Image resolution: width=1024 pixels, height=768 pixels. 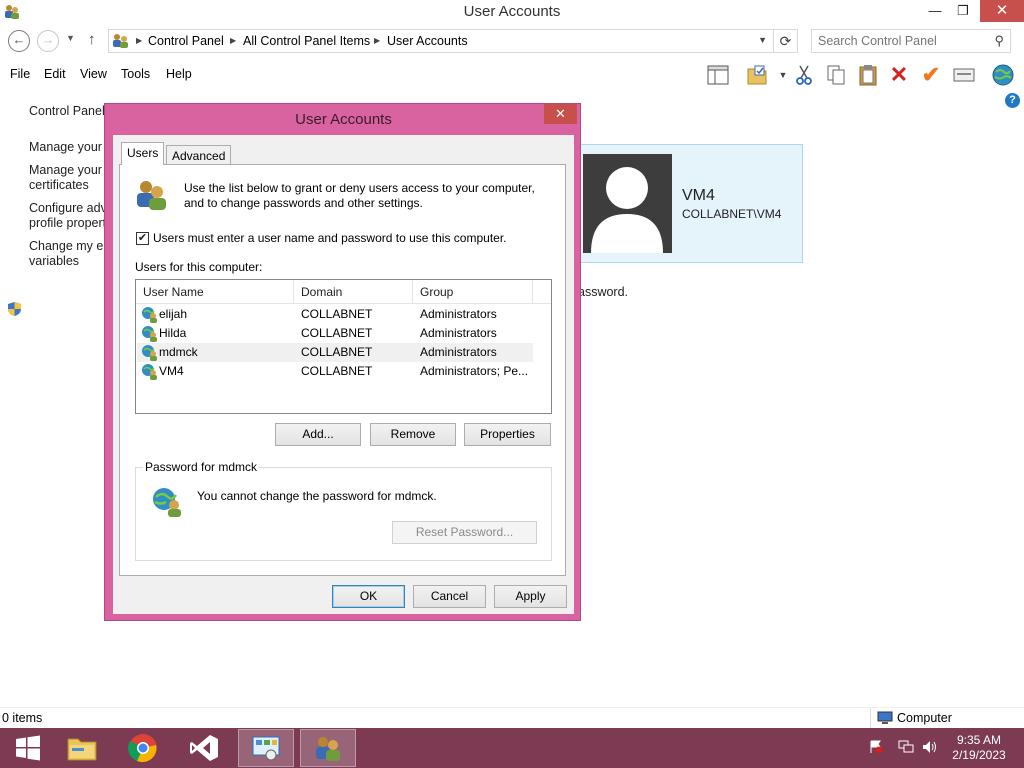 What do you see at coordinates (1003, 75) in the screenshot?
I see `globe-icon` at bounding box center [1003, 75].